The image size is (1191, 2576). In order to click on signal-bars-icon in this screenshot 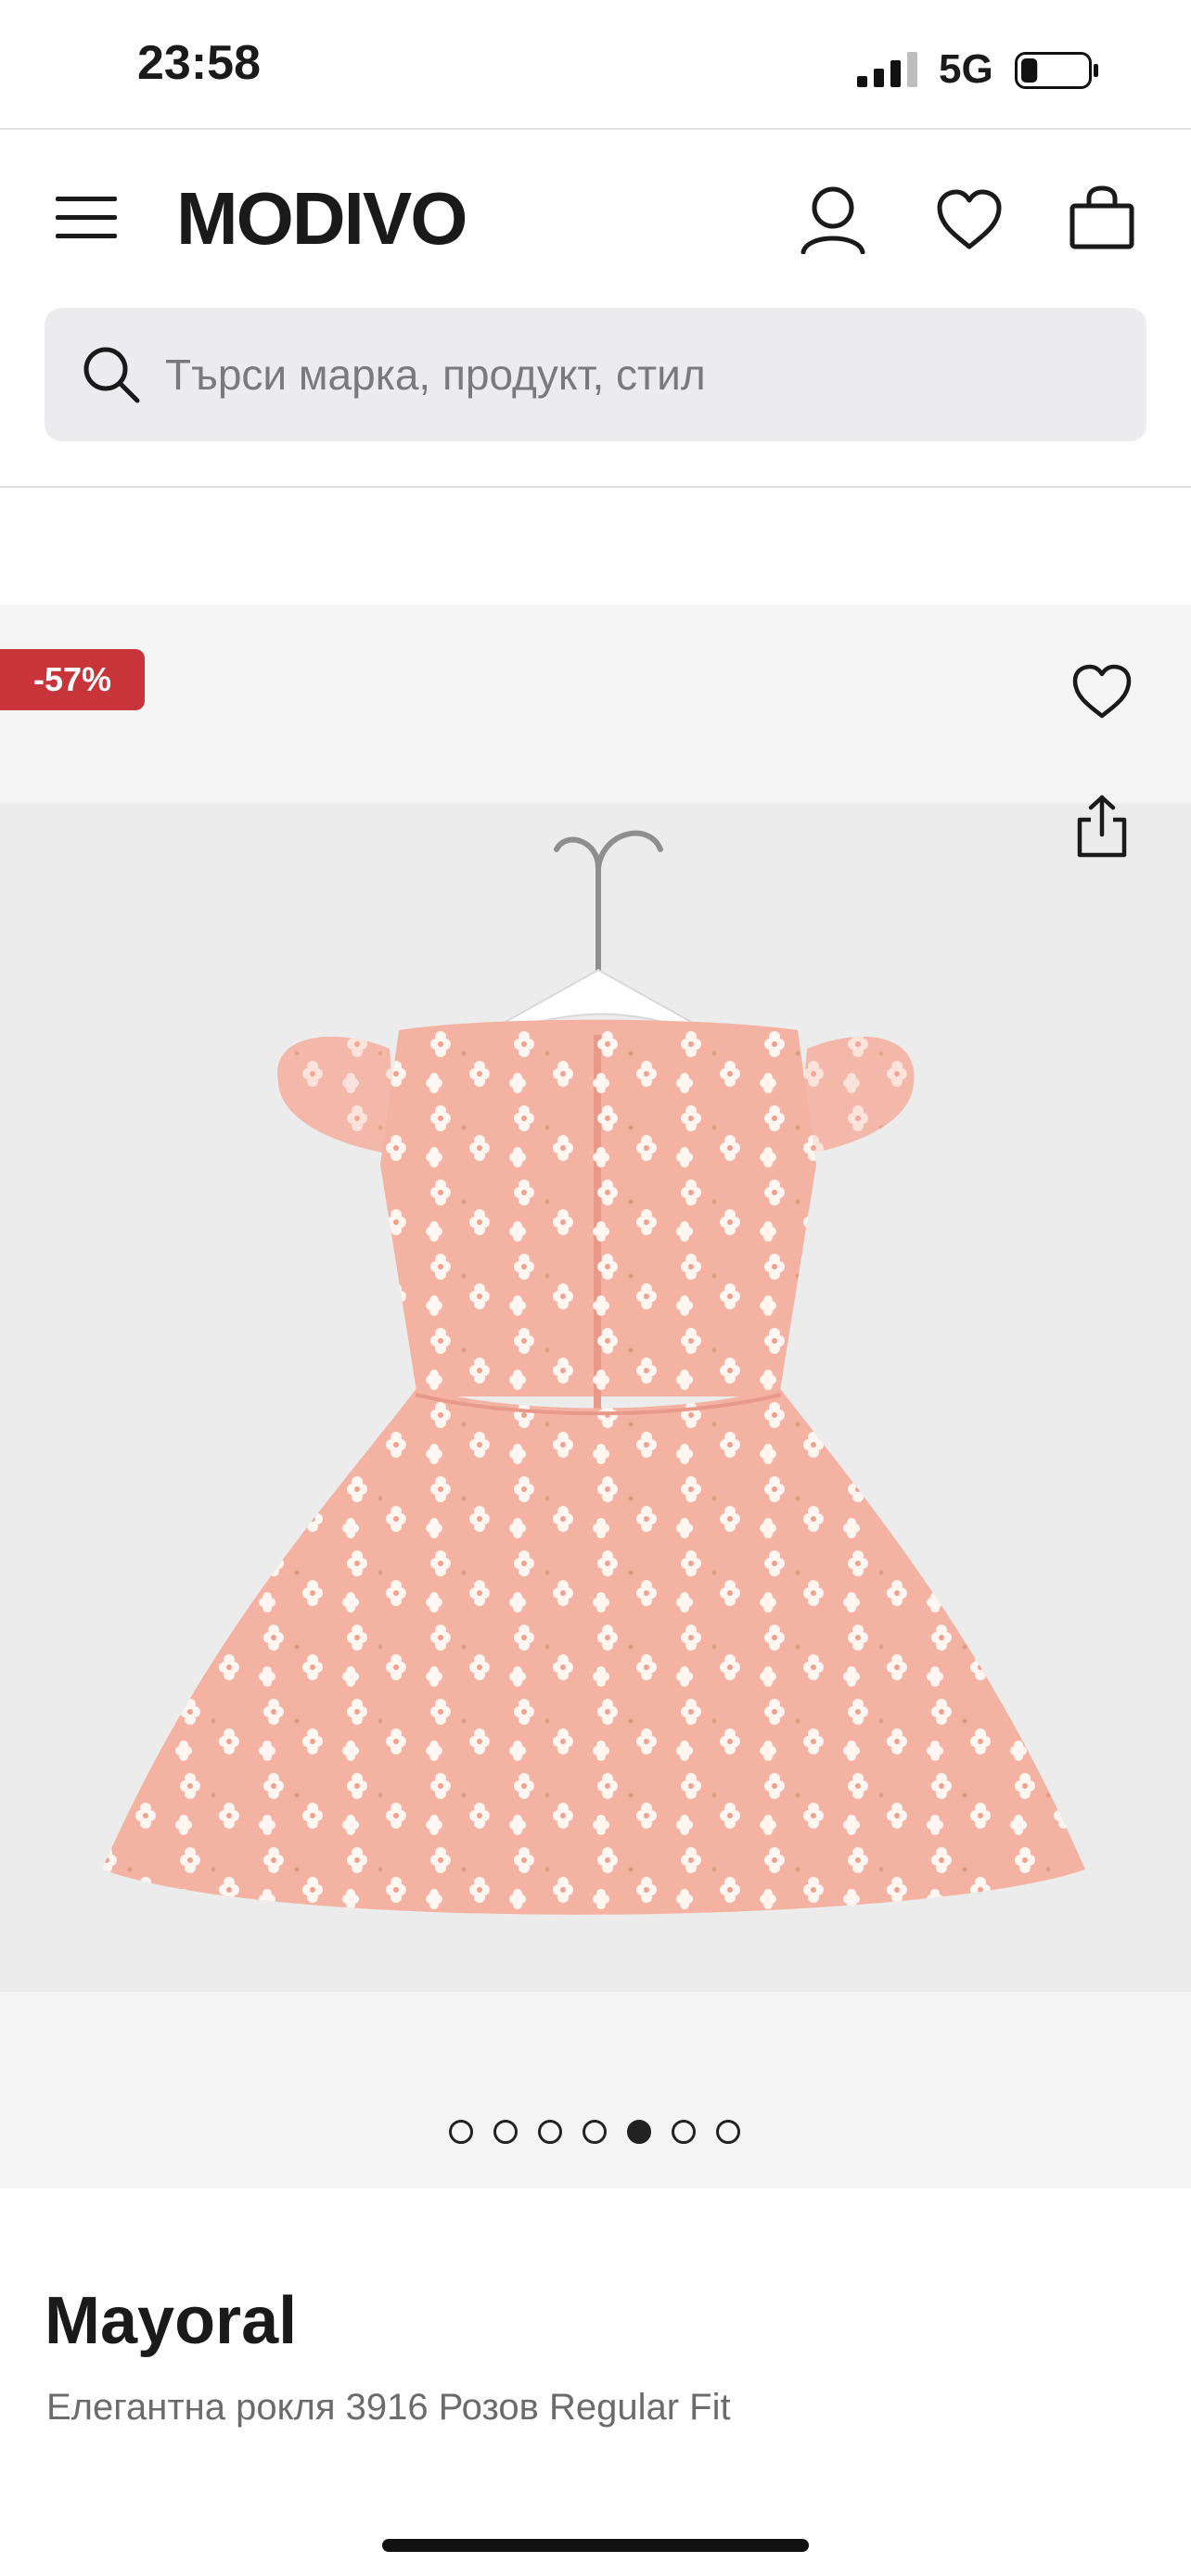, I will do `click(887, 69)`.